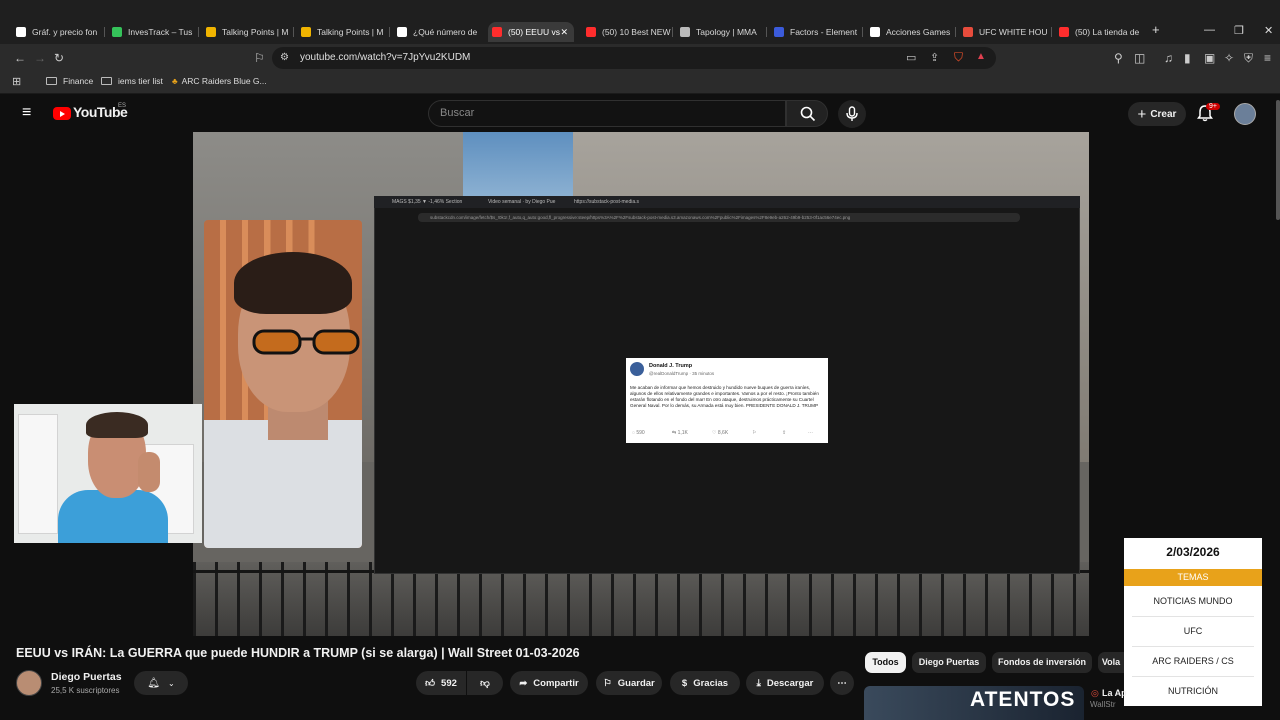 The width and height of the screenshot is (1280, 720). What do you see at coordinates (40, 58) in the screenshot?
I see `forward-icon: →` at bounding box center [40, 58].